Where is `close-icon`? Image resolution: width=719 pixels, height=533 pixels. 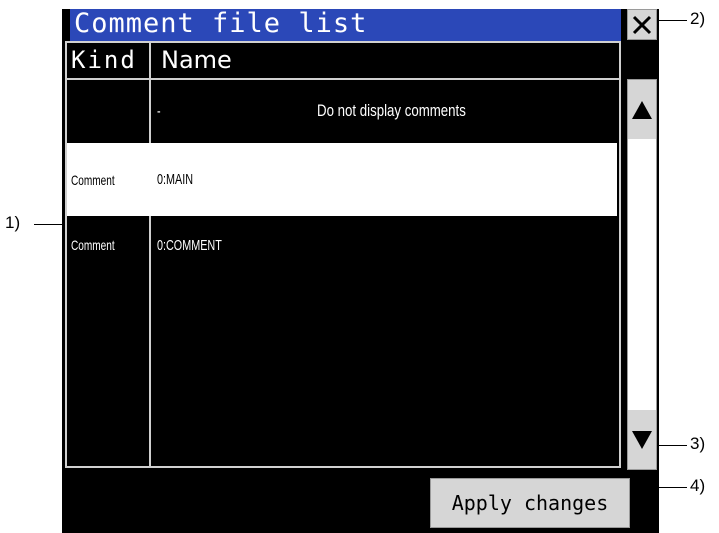 close-icon is located at coordinates (642, 24).